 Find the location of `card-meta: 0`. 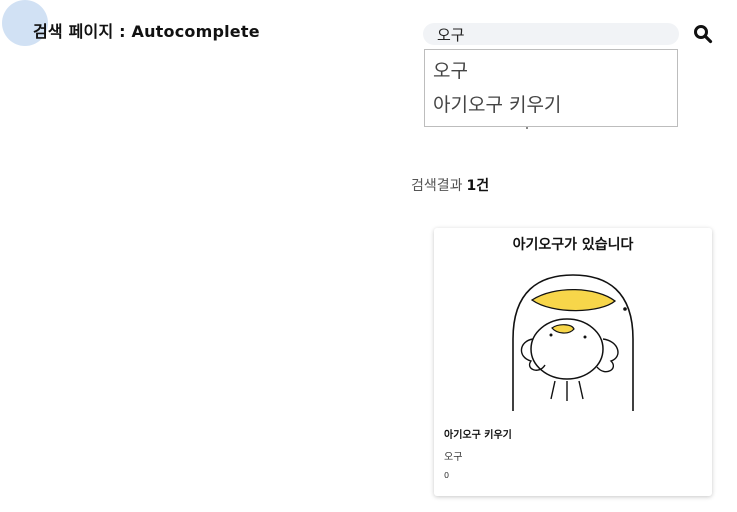

card-meta: 0 is located at coordinates (447, 475).